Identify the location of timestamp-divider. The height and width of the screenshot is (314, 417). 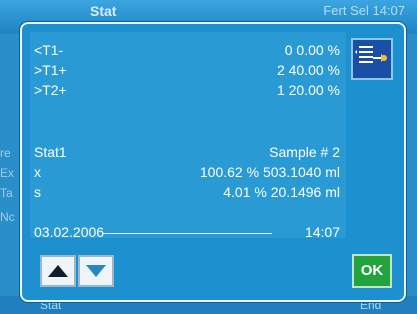
(187, 233).